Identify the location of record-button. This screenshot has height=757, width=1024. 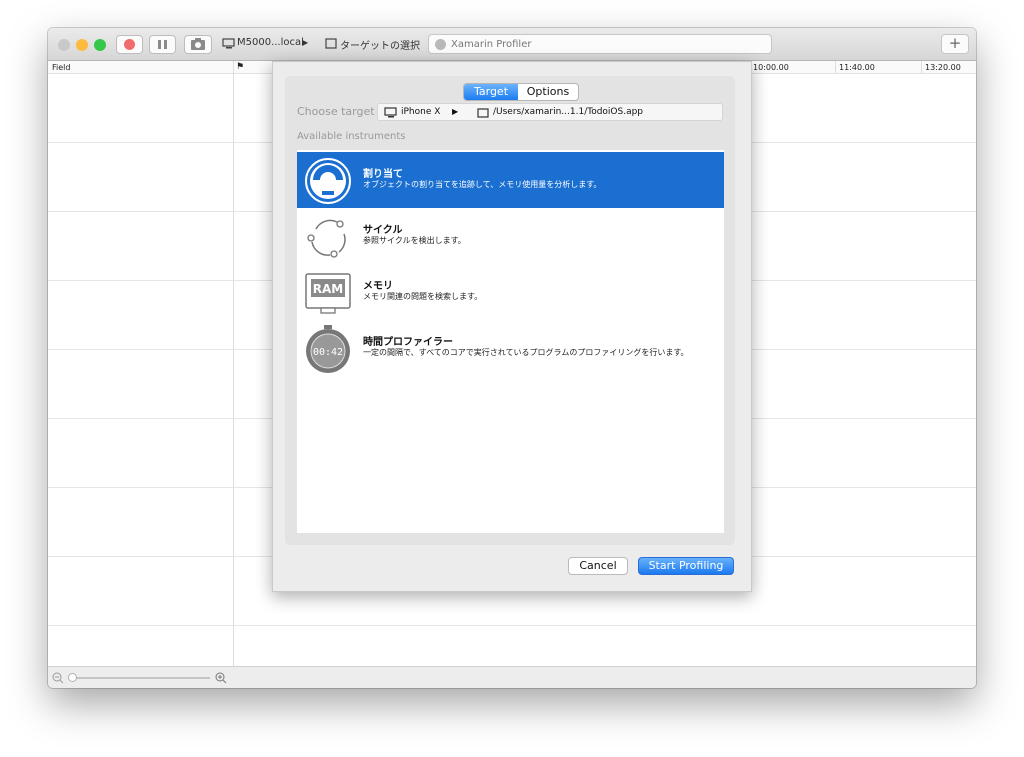
(129, 44).